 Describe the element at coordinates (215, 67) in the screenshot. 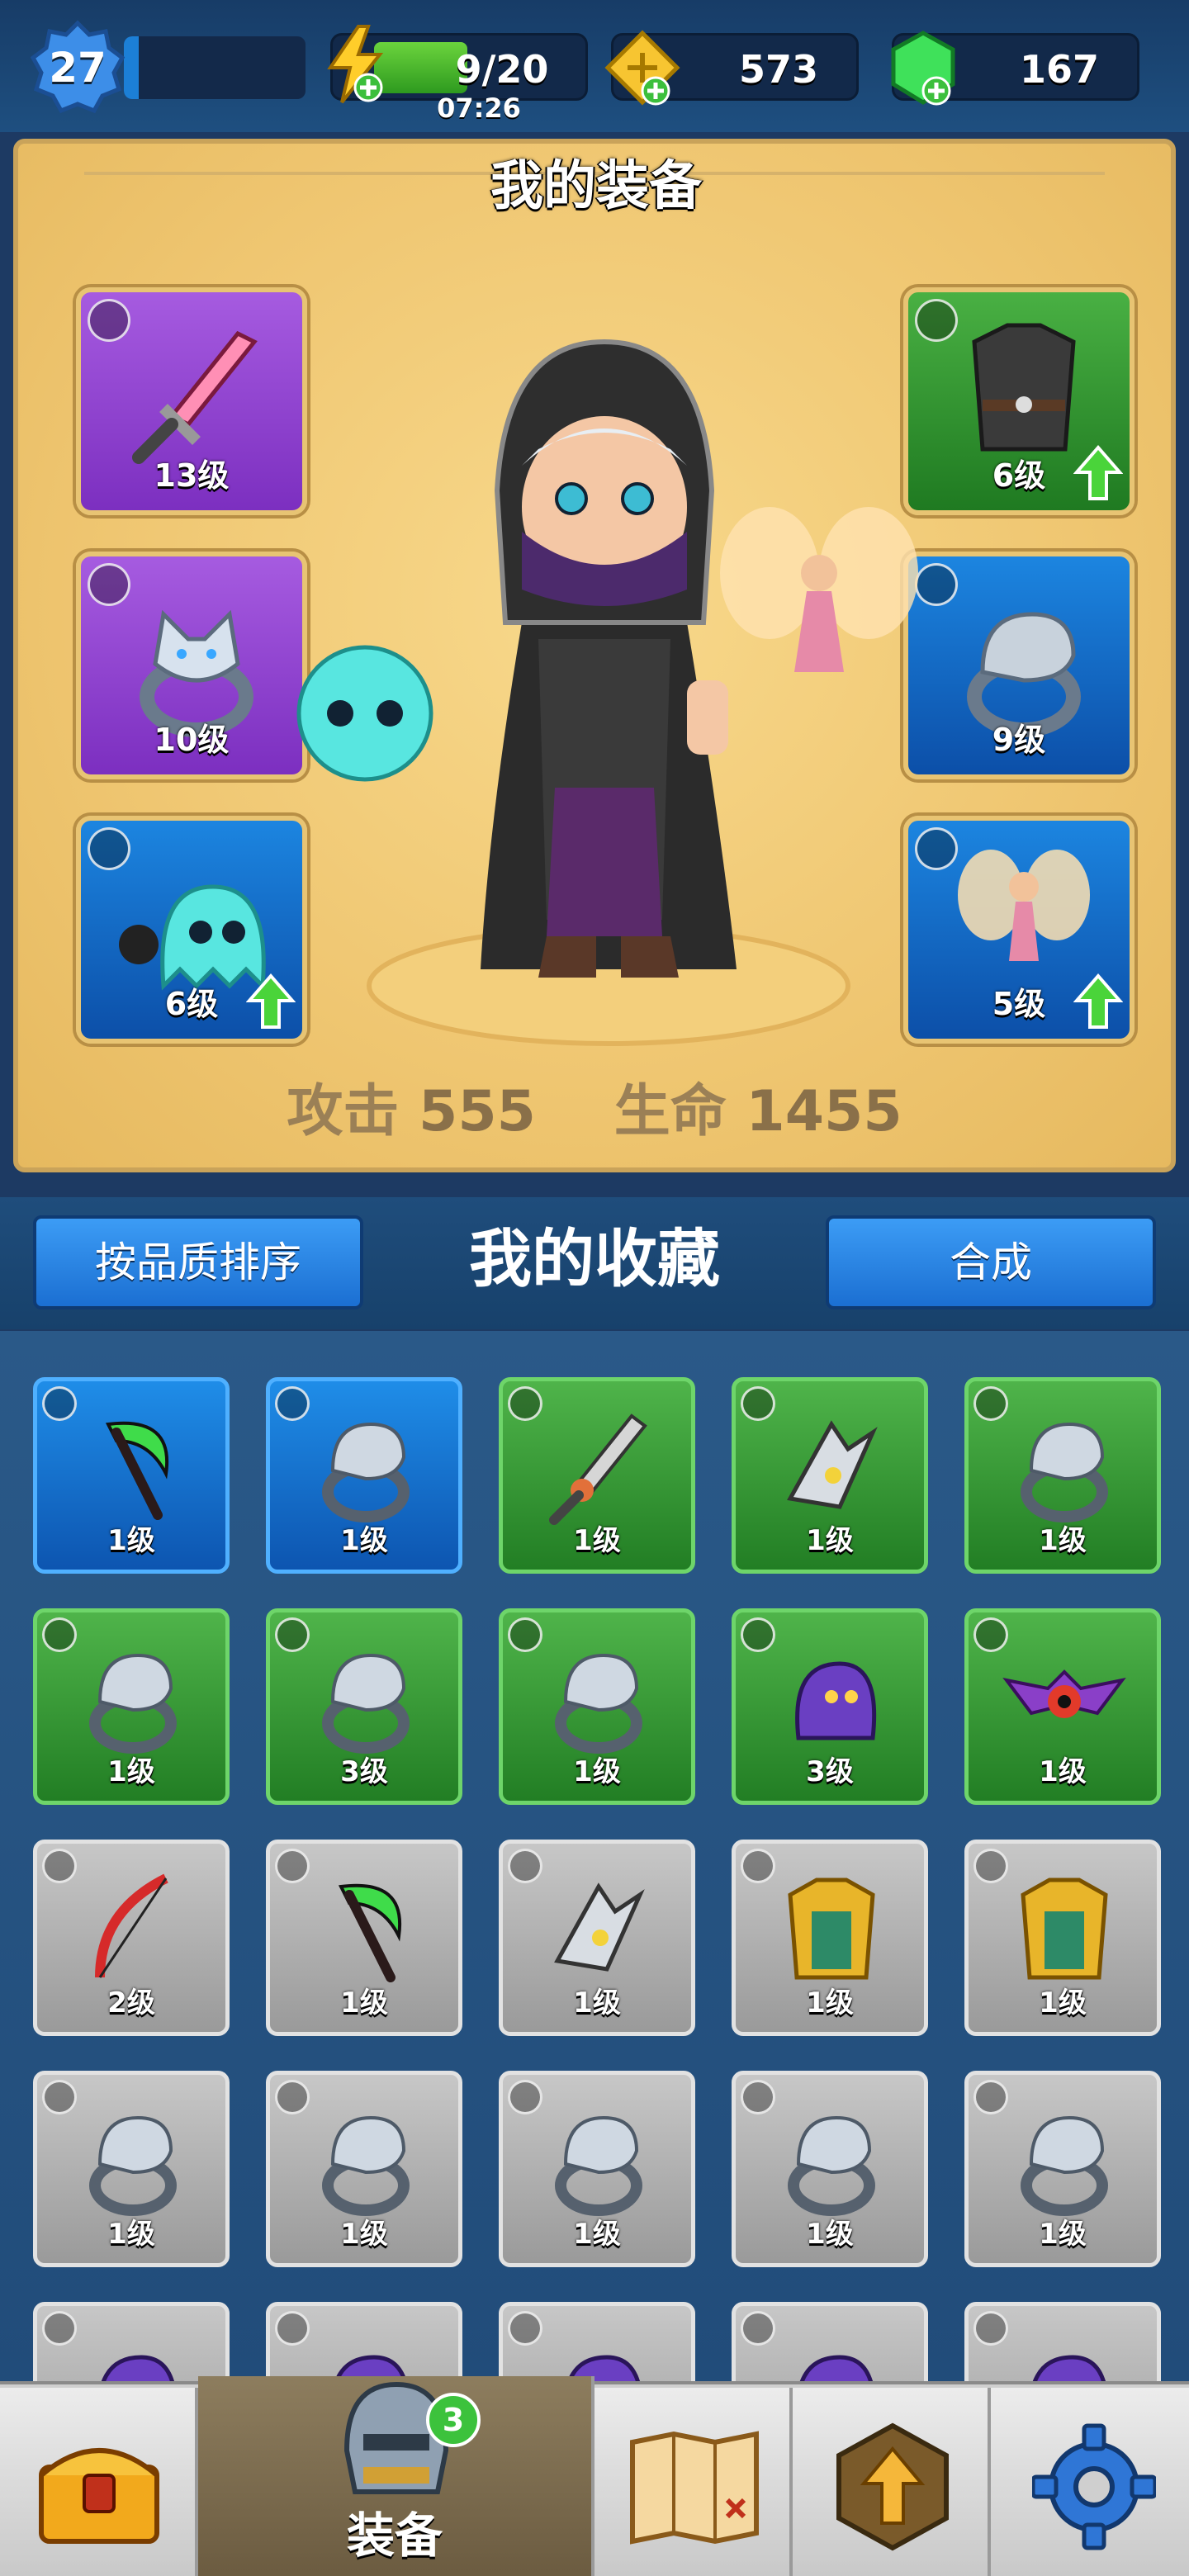

I see `xp-bar` at that location.